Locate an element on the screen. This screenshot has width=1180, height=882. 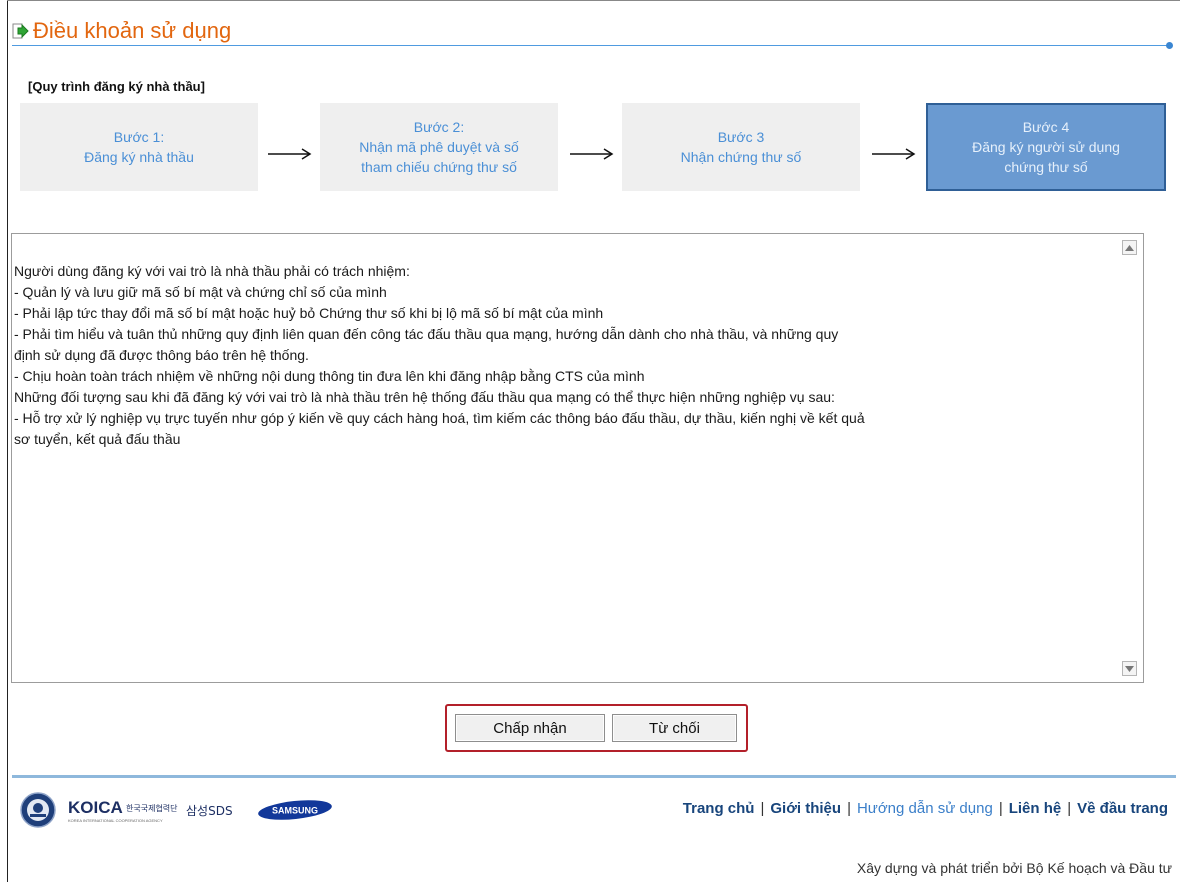
step-1-label: Đăng ký nhà thầu is located at coordinates (139, 157).